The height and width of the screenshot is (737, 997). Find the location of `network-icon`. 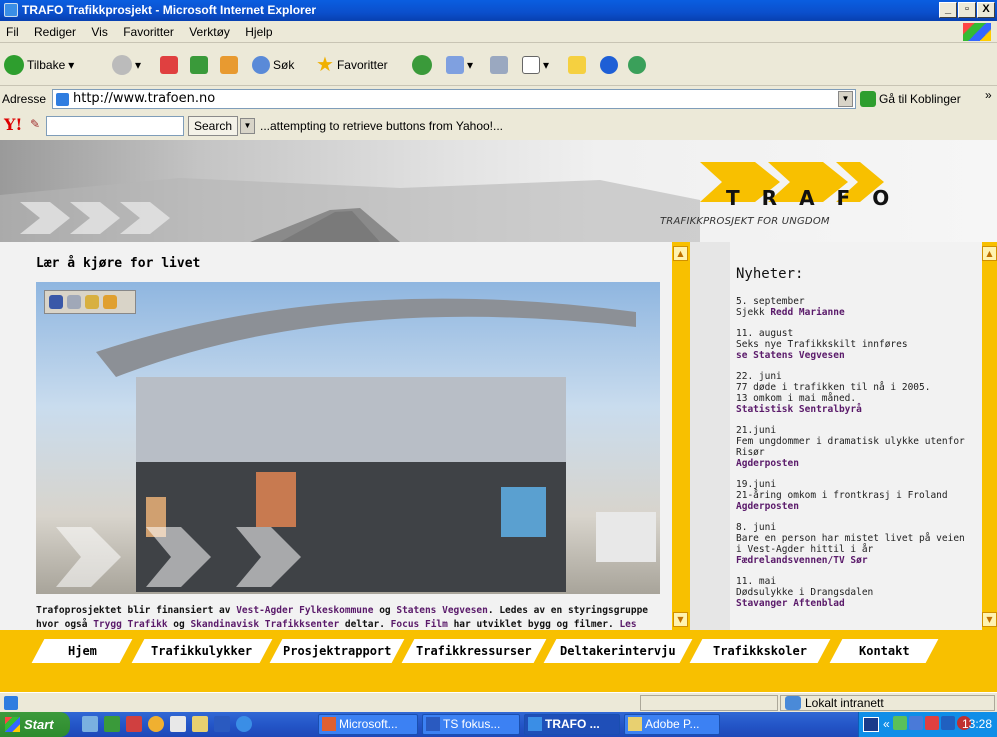

network-icon is located at coordinates (900, 723).